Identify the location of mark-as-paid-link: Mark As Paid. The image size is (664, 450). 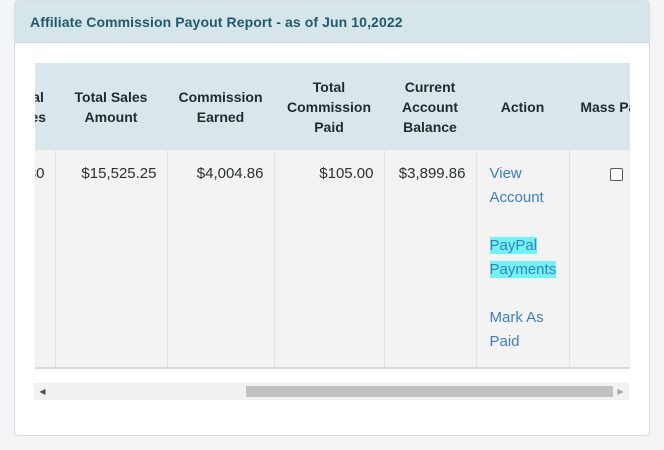
(524, 330).